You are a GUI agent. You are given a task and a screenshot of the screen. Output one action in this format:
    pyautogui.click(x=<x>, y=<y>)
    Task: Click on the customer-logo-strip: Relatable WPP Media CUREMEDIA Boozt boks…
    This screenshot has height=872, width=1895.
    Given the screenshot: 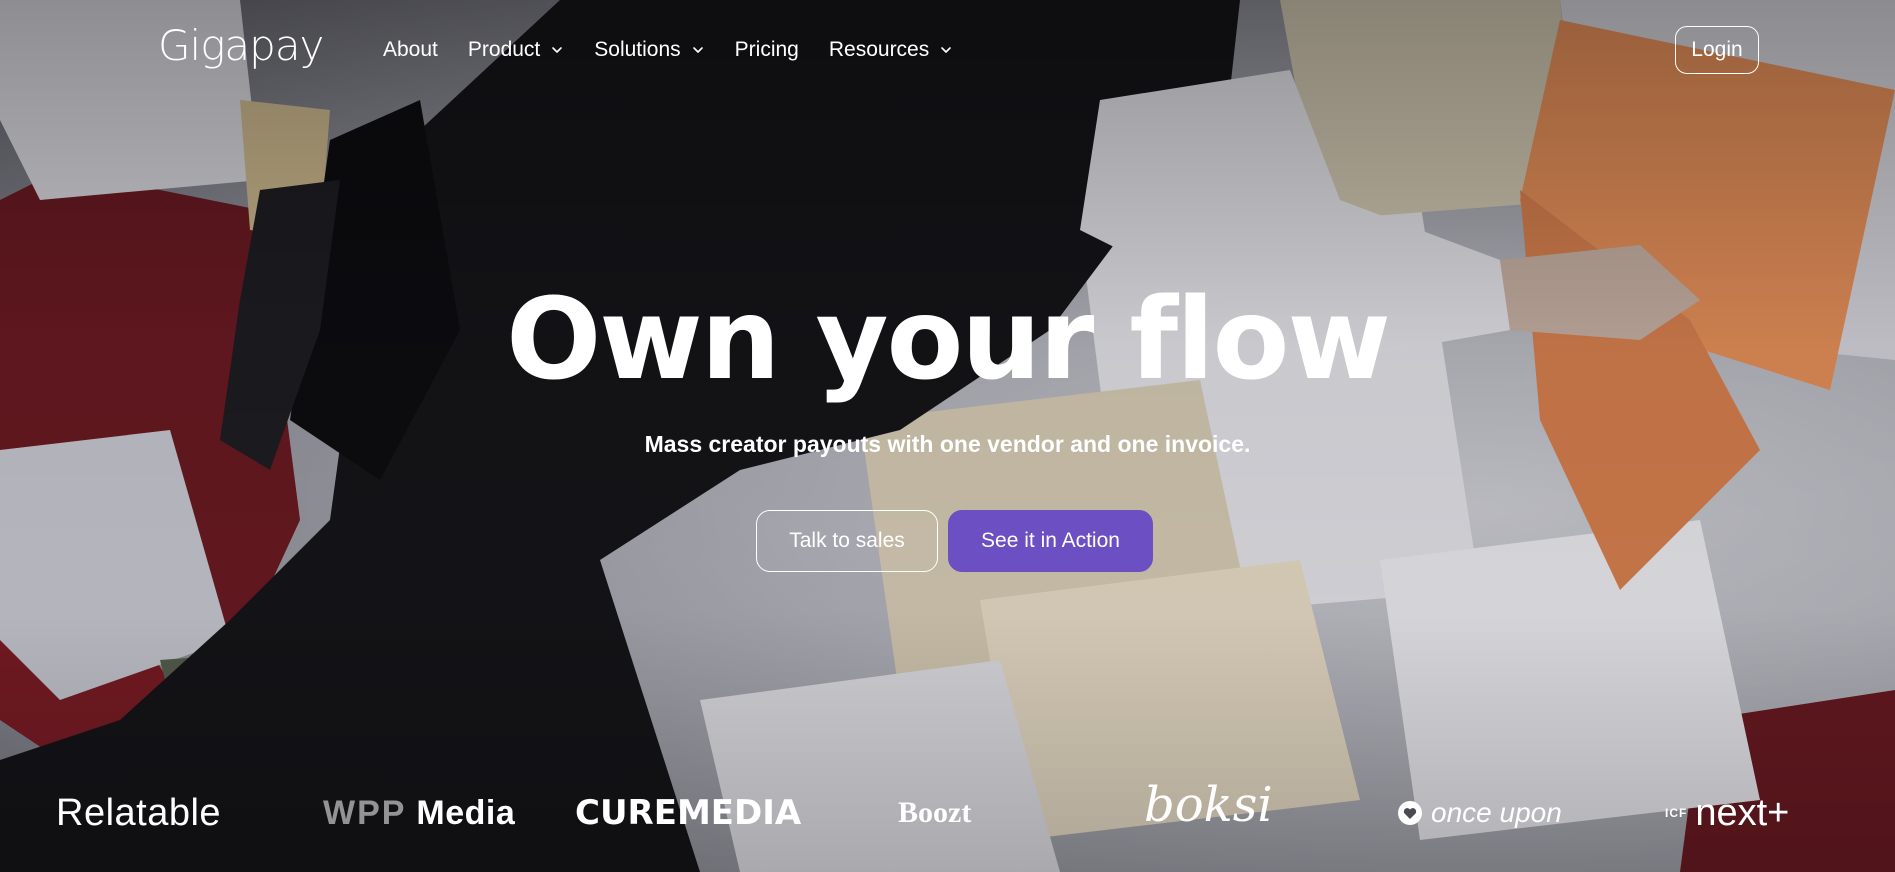 What is the action you would take?
    pyautogui.click(x=947, y=815)
    